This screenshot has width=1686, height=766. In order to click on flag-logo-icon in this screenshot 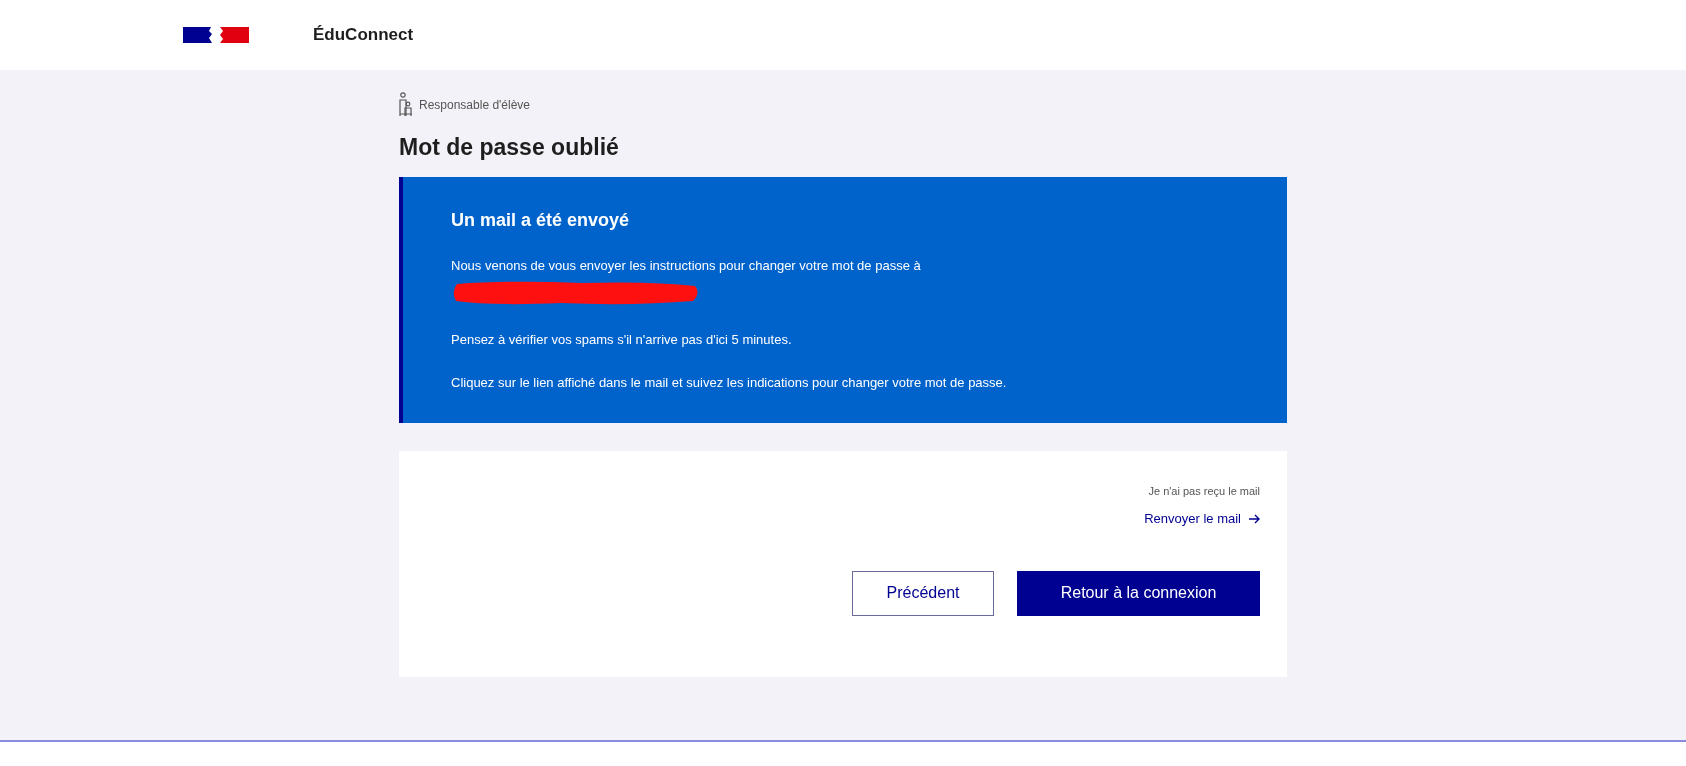, I will do `click(216, 35)`.